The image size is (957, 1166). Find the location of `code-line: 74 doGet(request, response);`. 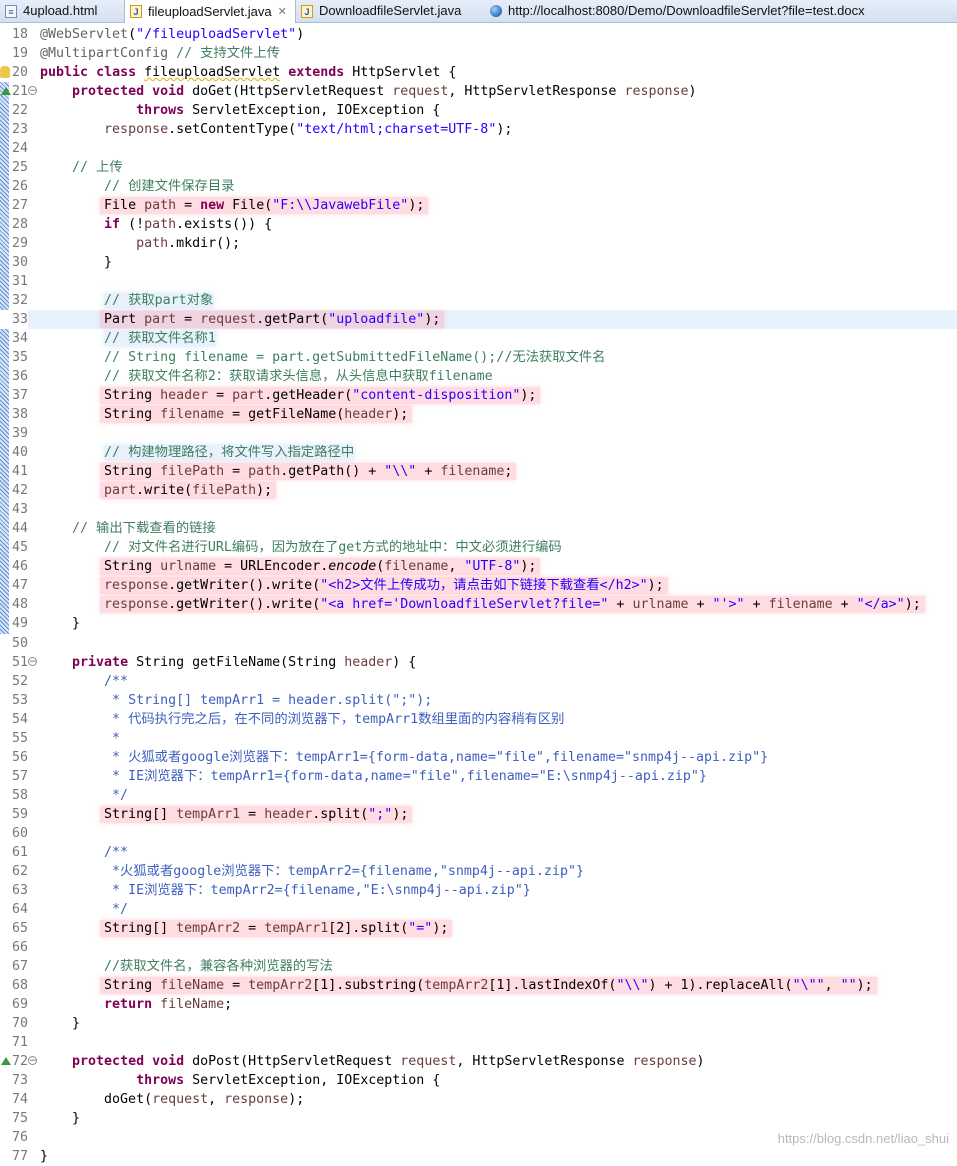

code-line: 74 doGet(request, response); is located at coordinates (478, 1099).